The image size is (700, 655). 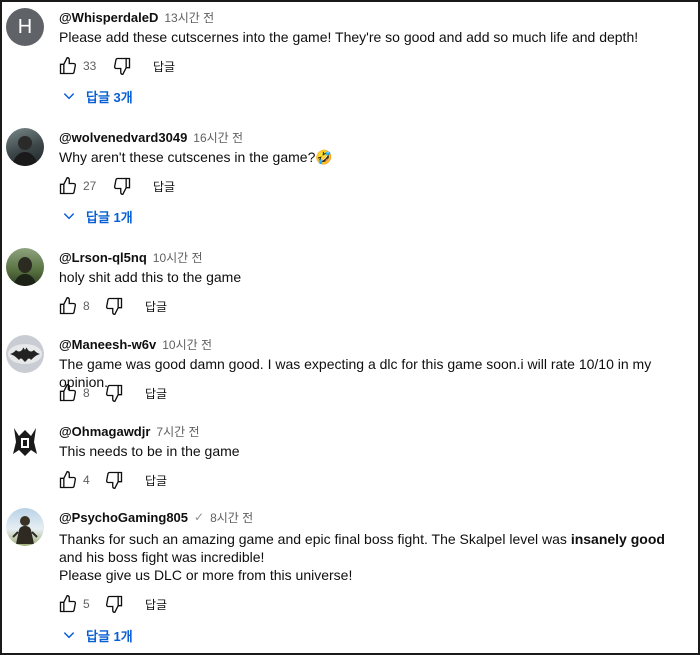 I want to click on comment-text: holy shit add this to the game, so click(x=150, y=277).